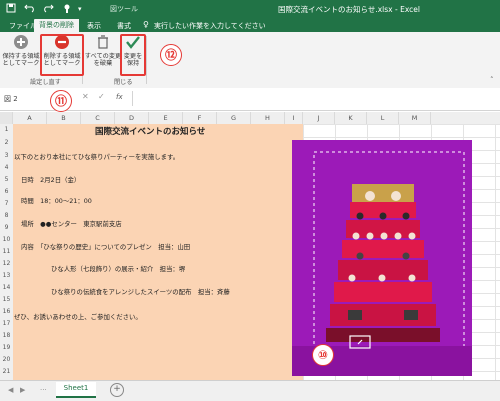  What do you see at coordinates (98, 118) in the screenshot?
I see `column-header: C` at bounding box center [98, 118].